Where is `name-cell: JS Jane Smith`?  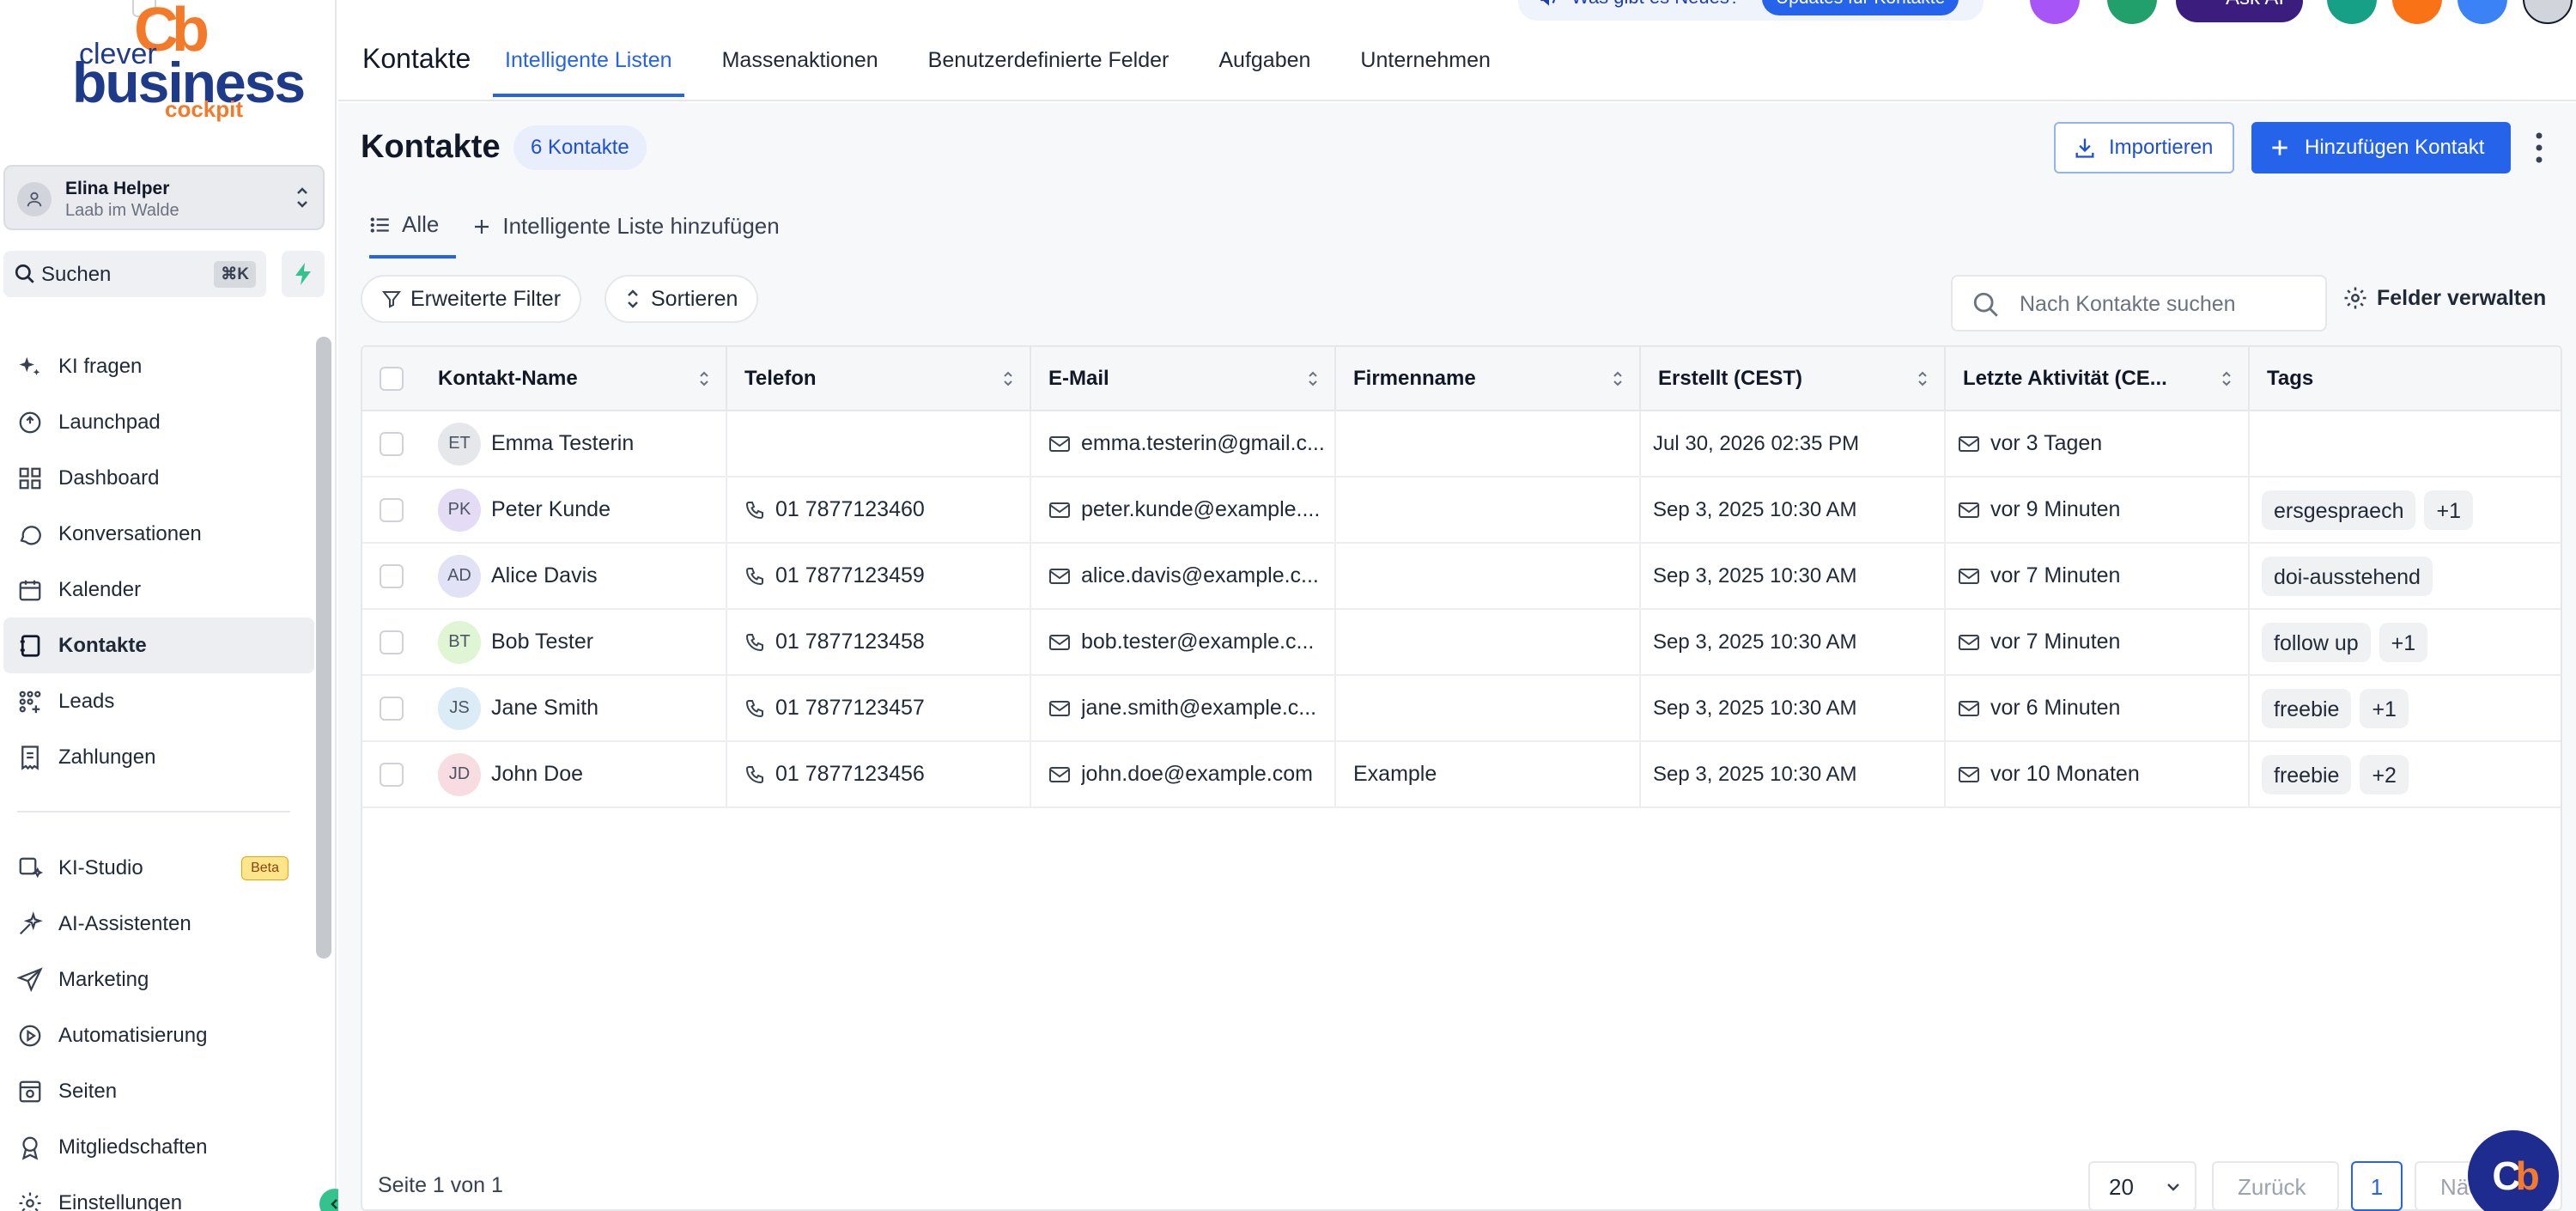 name-cell: JS Jane Smith is located at coordinates (574, 708).